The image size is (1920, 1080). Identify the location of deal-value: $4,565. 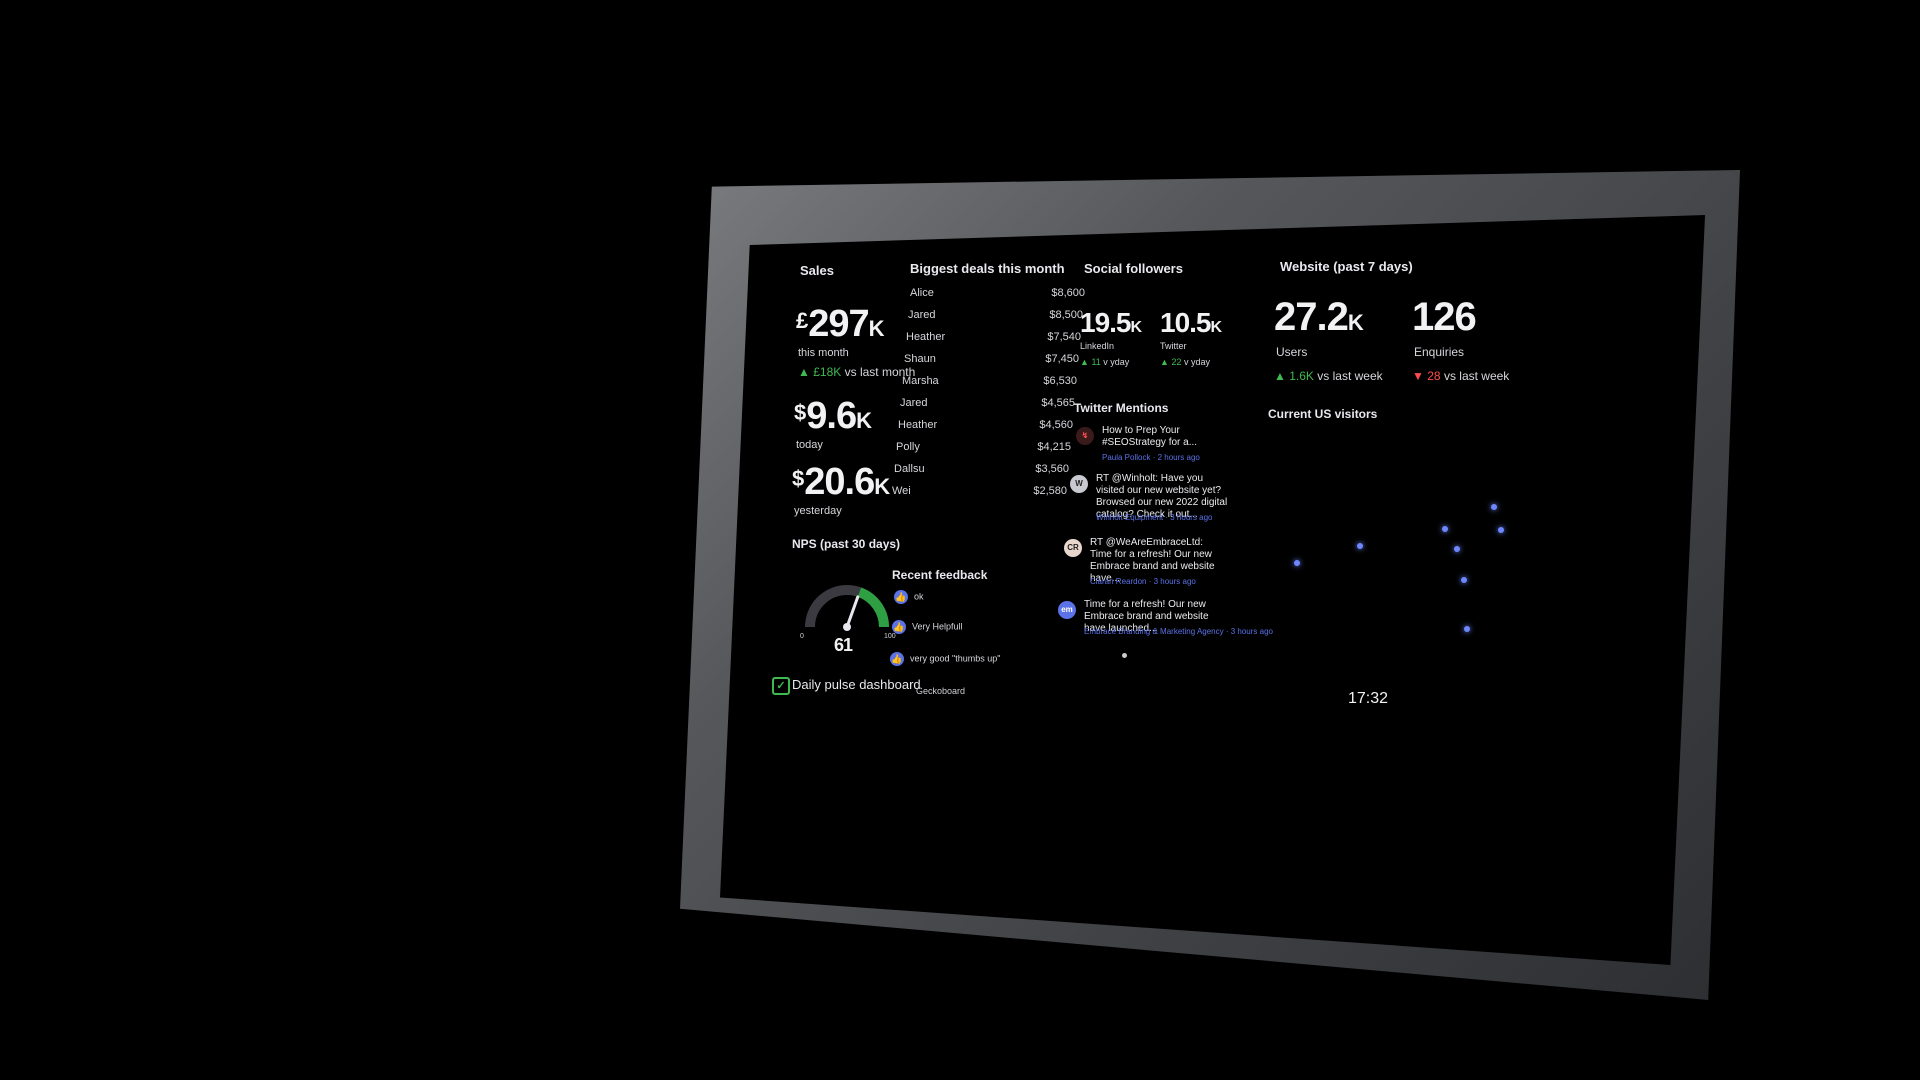
(1058, 403).